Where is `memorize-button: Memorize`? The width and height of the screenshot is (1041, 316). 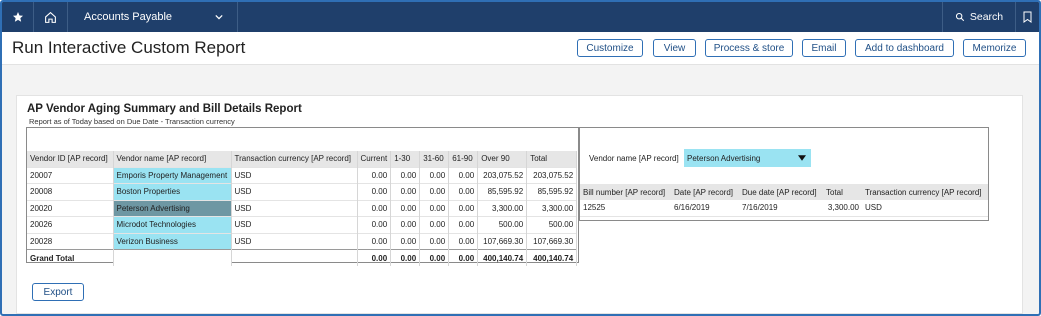 memorize-button: Memorize is located at coordinates (994, 48).